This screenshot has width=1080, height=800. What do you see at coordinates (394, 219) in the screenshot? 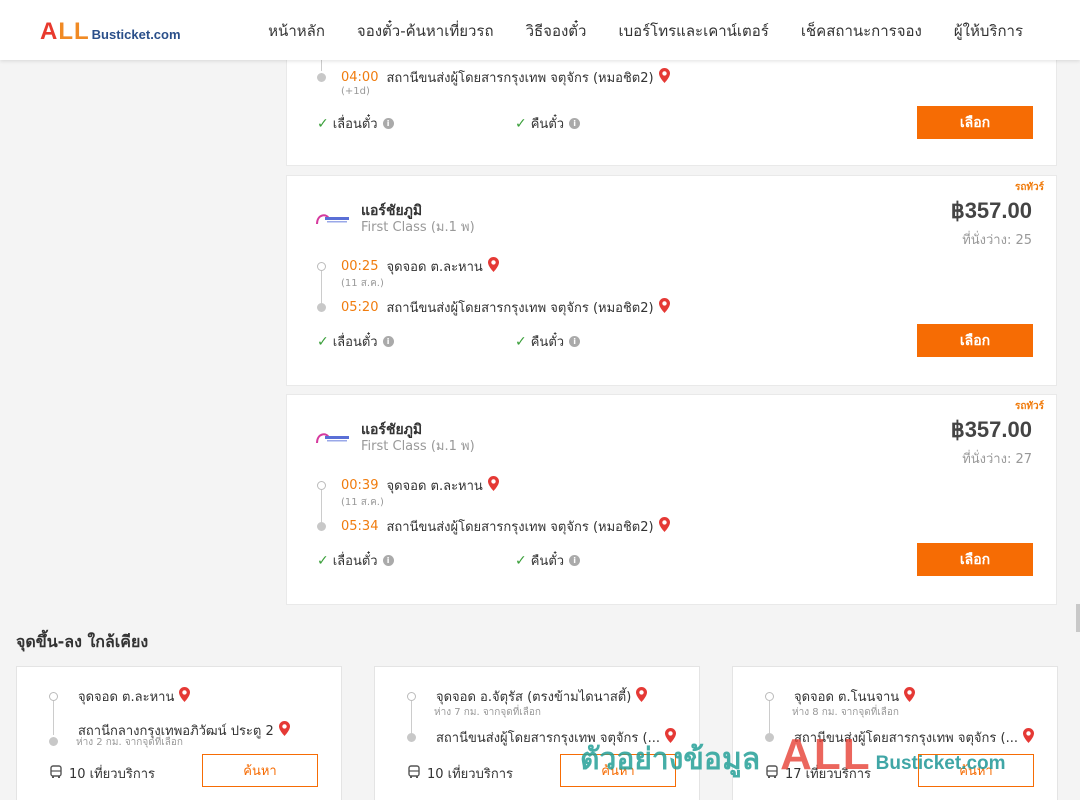
I see `operator-info: แอร์ชัยภูมิ First Class (ม.1 พ)` at bounding box center [394, 219].